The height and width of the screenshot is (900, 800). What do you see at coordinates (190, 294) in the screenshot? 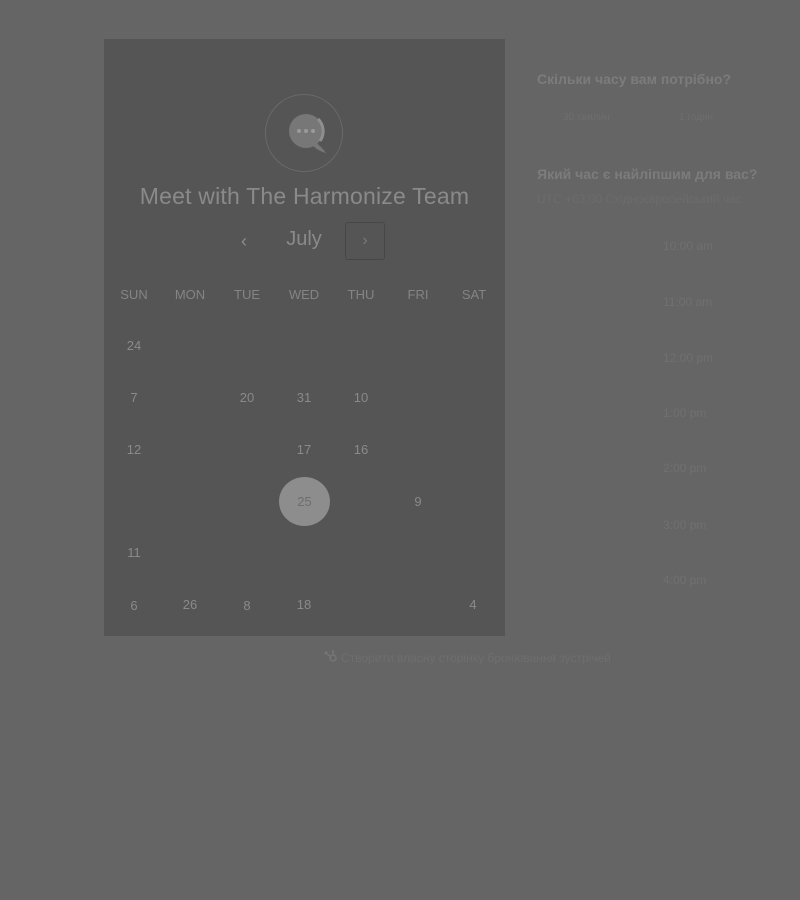
I see `weekday-mon: MON` at bounding box center [190, 294].